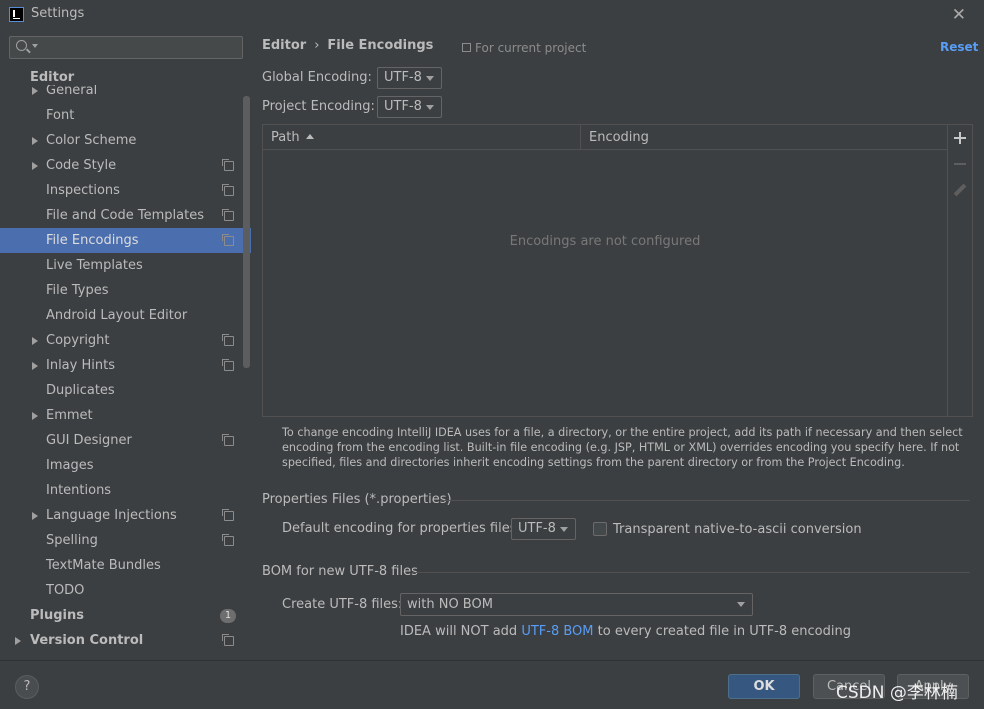 This screenshot has height=709, width=984. Describe the element at coordinates (83, 190) in the screenshot. I see `sidebar-item-label: Inspections` at that location.